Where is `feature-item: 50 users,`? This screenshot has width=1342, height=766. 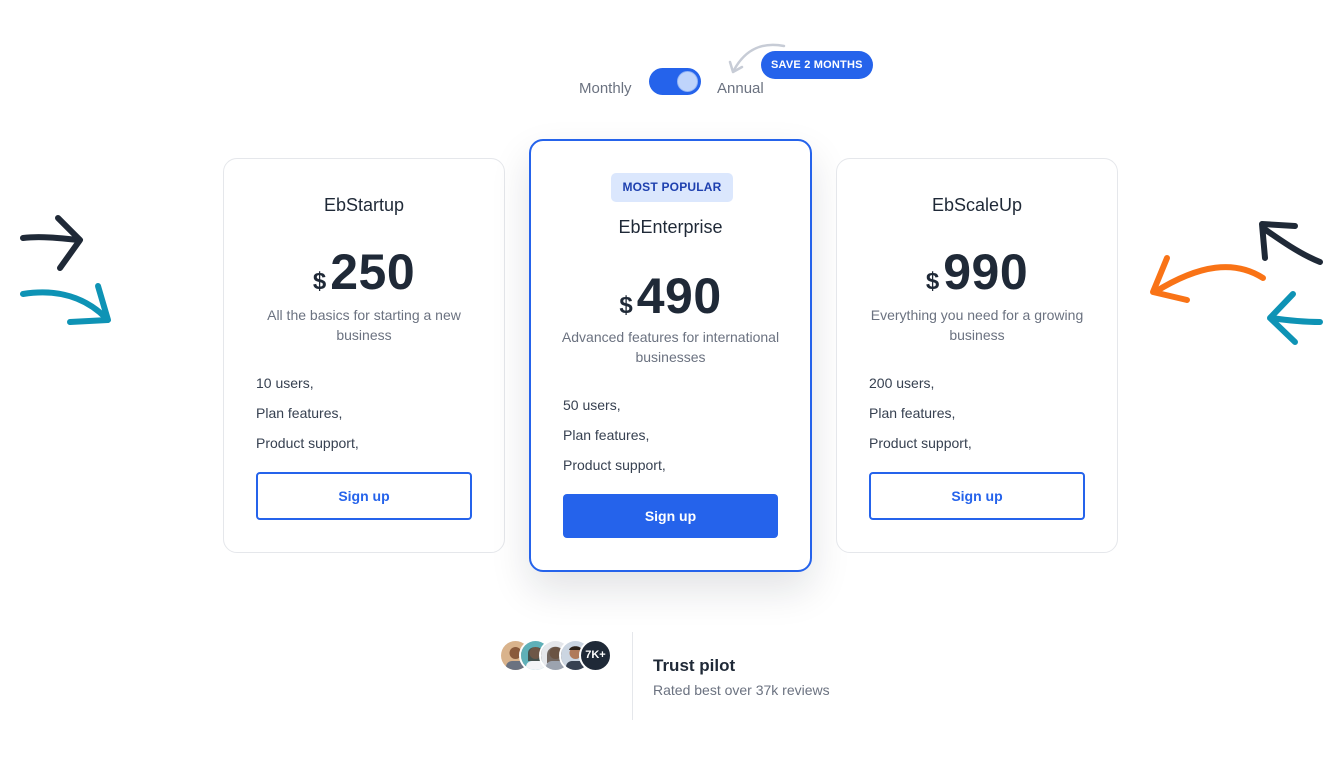
feature-item: 50 users, is located at coordinates (592, 405).